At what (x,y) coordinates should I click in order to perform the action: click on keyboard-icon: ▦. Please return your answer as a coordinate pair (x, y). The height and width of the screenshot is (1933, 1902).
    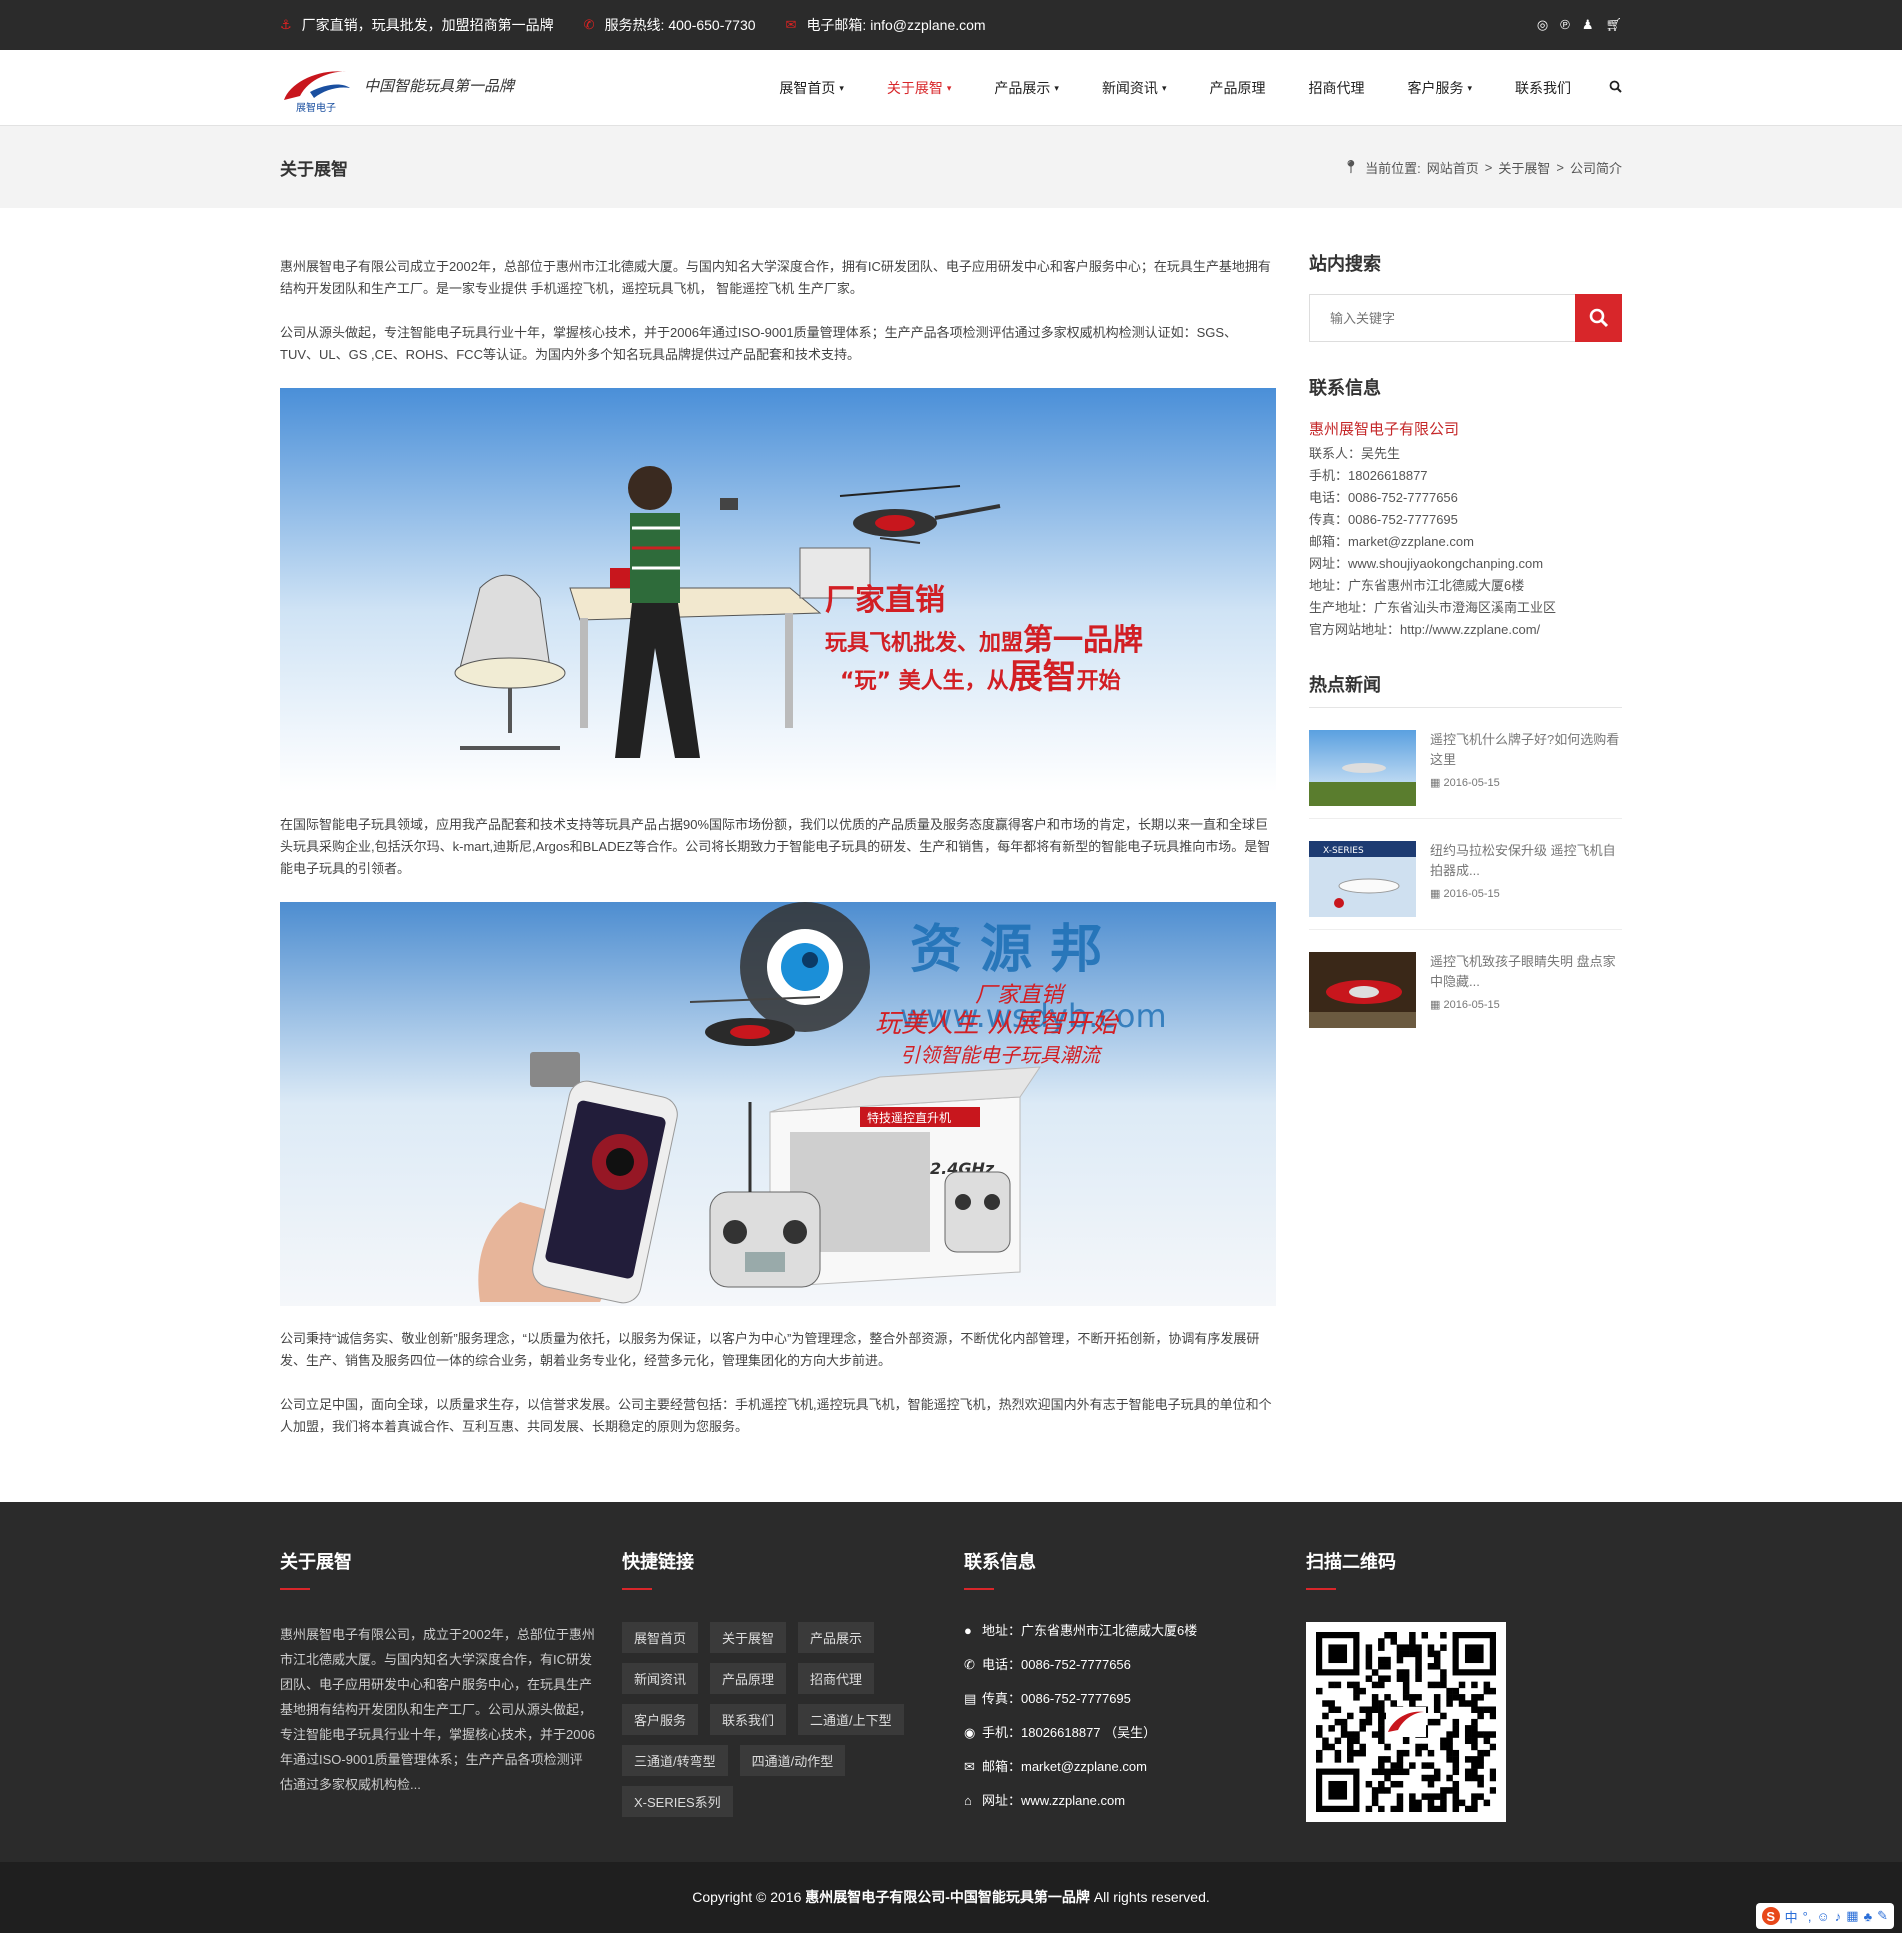
    Looking at the image, I should click on (1852, 1916).